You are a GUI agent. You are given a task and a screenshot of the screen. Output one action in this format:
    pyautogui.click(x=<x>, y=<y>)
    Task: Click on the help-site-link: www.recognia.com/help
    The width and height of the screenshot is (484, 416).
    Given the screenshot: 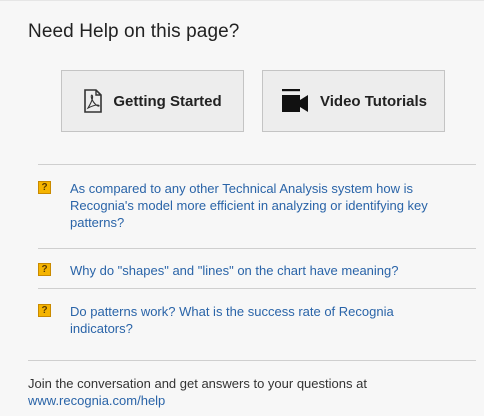 What is the action you would take?
    pyautogui.click(x=96, y=400)
    